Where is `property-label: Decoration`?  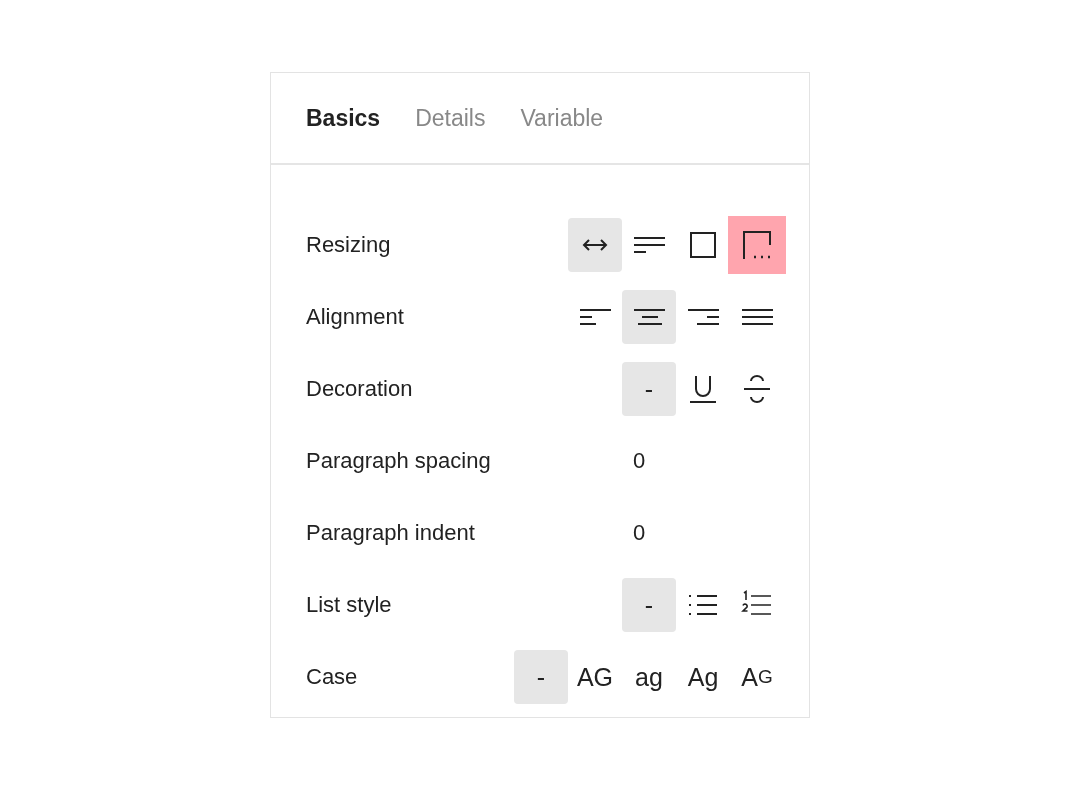 property-label: Decoration is located at coordinates (359, 389).